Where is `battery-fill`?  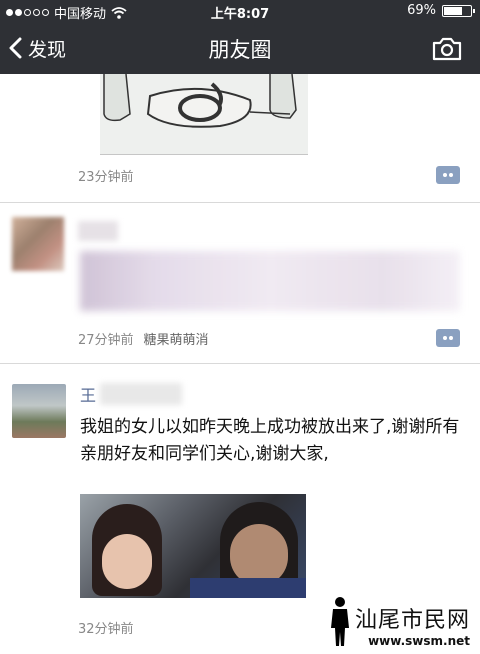
battery-fill is located at coordinates (453, 10).